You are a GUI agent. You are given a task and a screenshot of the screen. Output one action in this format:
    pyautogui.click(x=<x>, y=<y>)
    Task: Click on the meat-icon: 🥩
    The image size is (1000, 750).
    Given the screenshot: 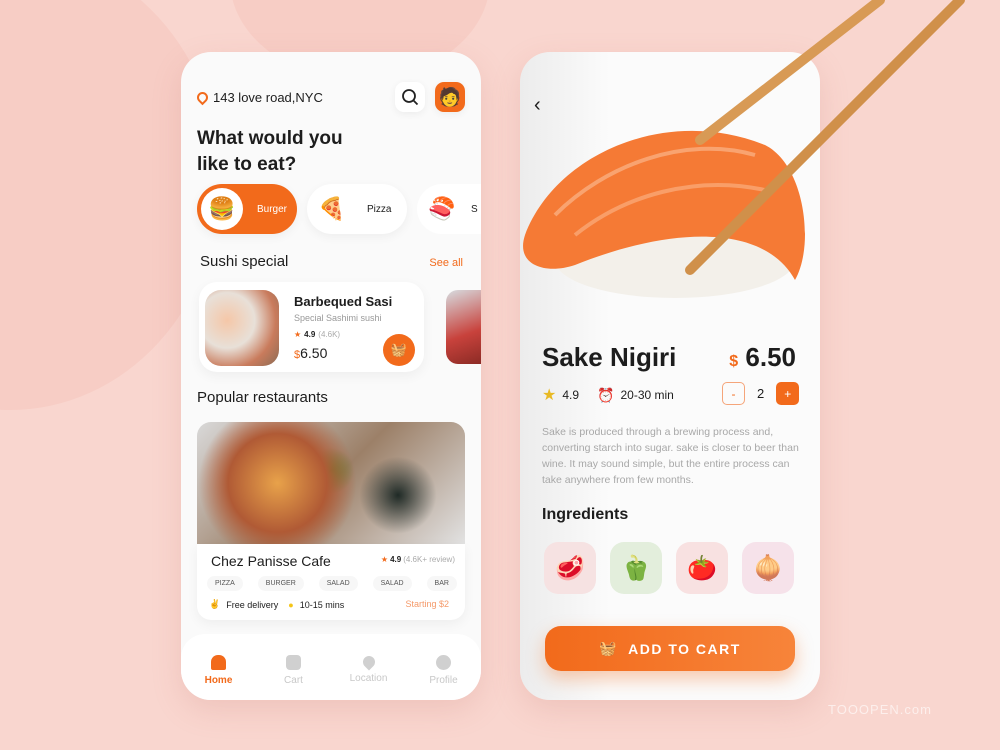 What is the action you would take?
    pyautogui.click(x=570, y=568)
    